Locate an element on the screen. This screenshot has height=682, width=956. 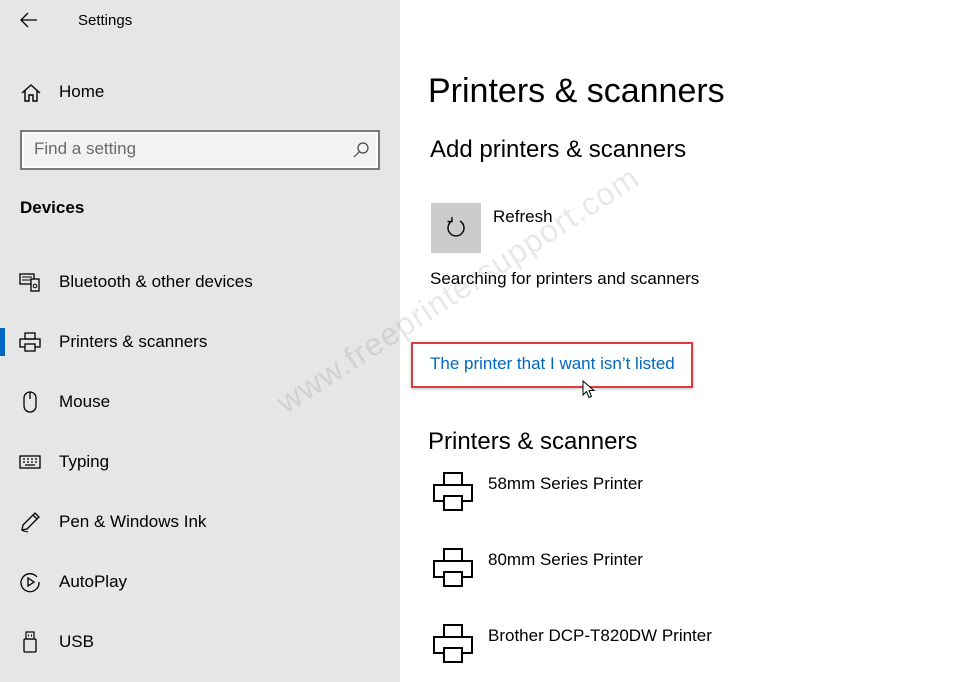
sidebar-item-label: Typing is located at coordinates (84, 461).